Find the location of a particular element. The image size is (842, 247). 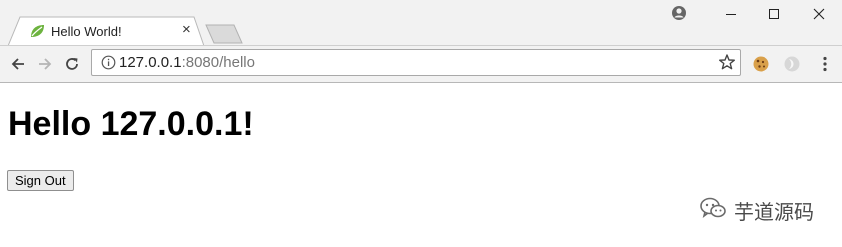

forward-button is located at coordinates (45, 64).